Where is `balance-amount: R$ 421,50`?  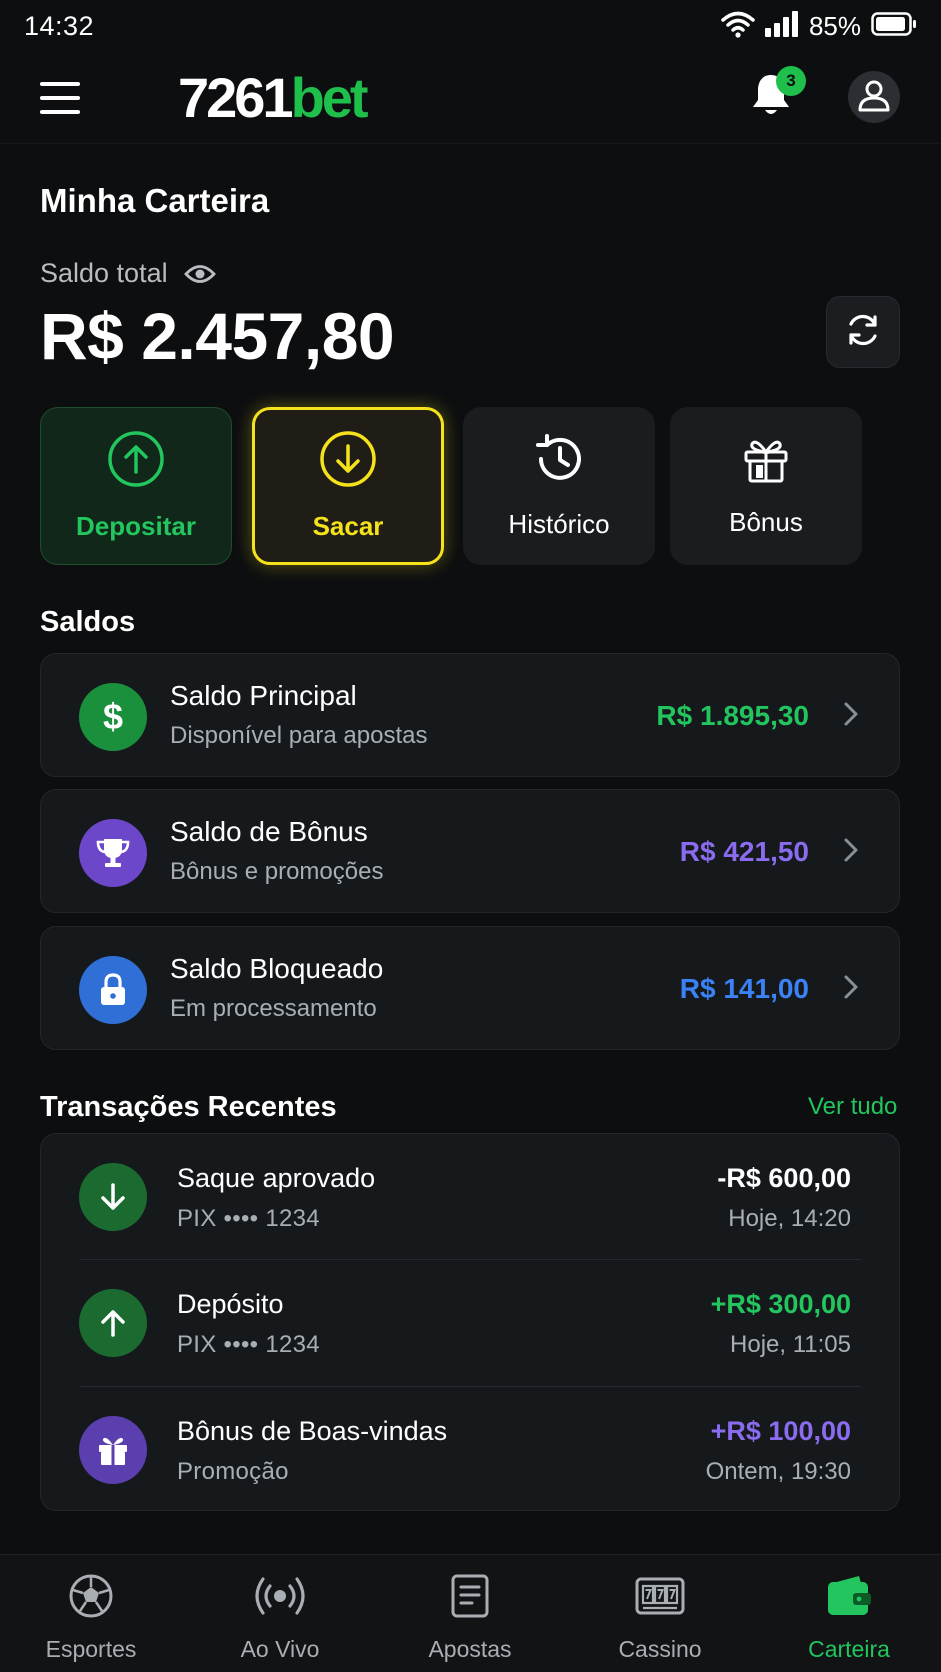 balance-amount: R$ 421,50 is located at coordinates (744, 851).